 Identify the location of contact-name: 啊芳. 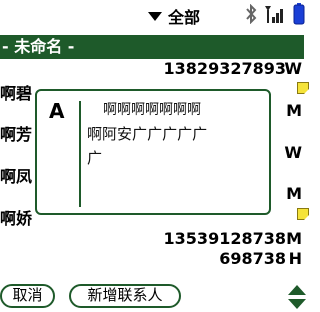
(16, 134).